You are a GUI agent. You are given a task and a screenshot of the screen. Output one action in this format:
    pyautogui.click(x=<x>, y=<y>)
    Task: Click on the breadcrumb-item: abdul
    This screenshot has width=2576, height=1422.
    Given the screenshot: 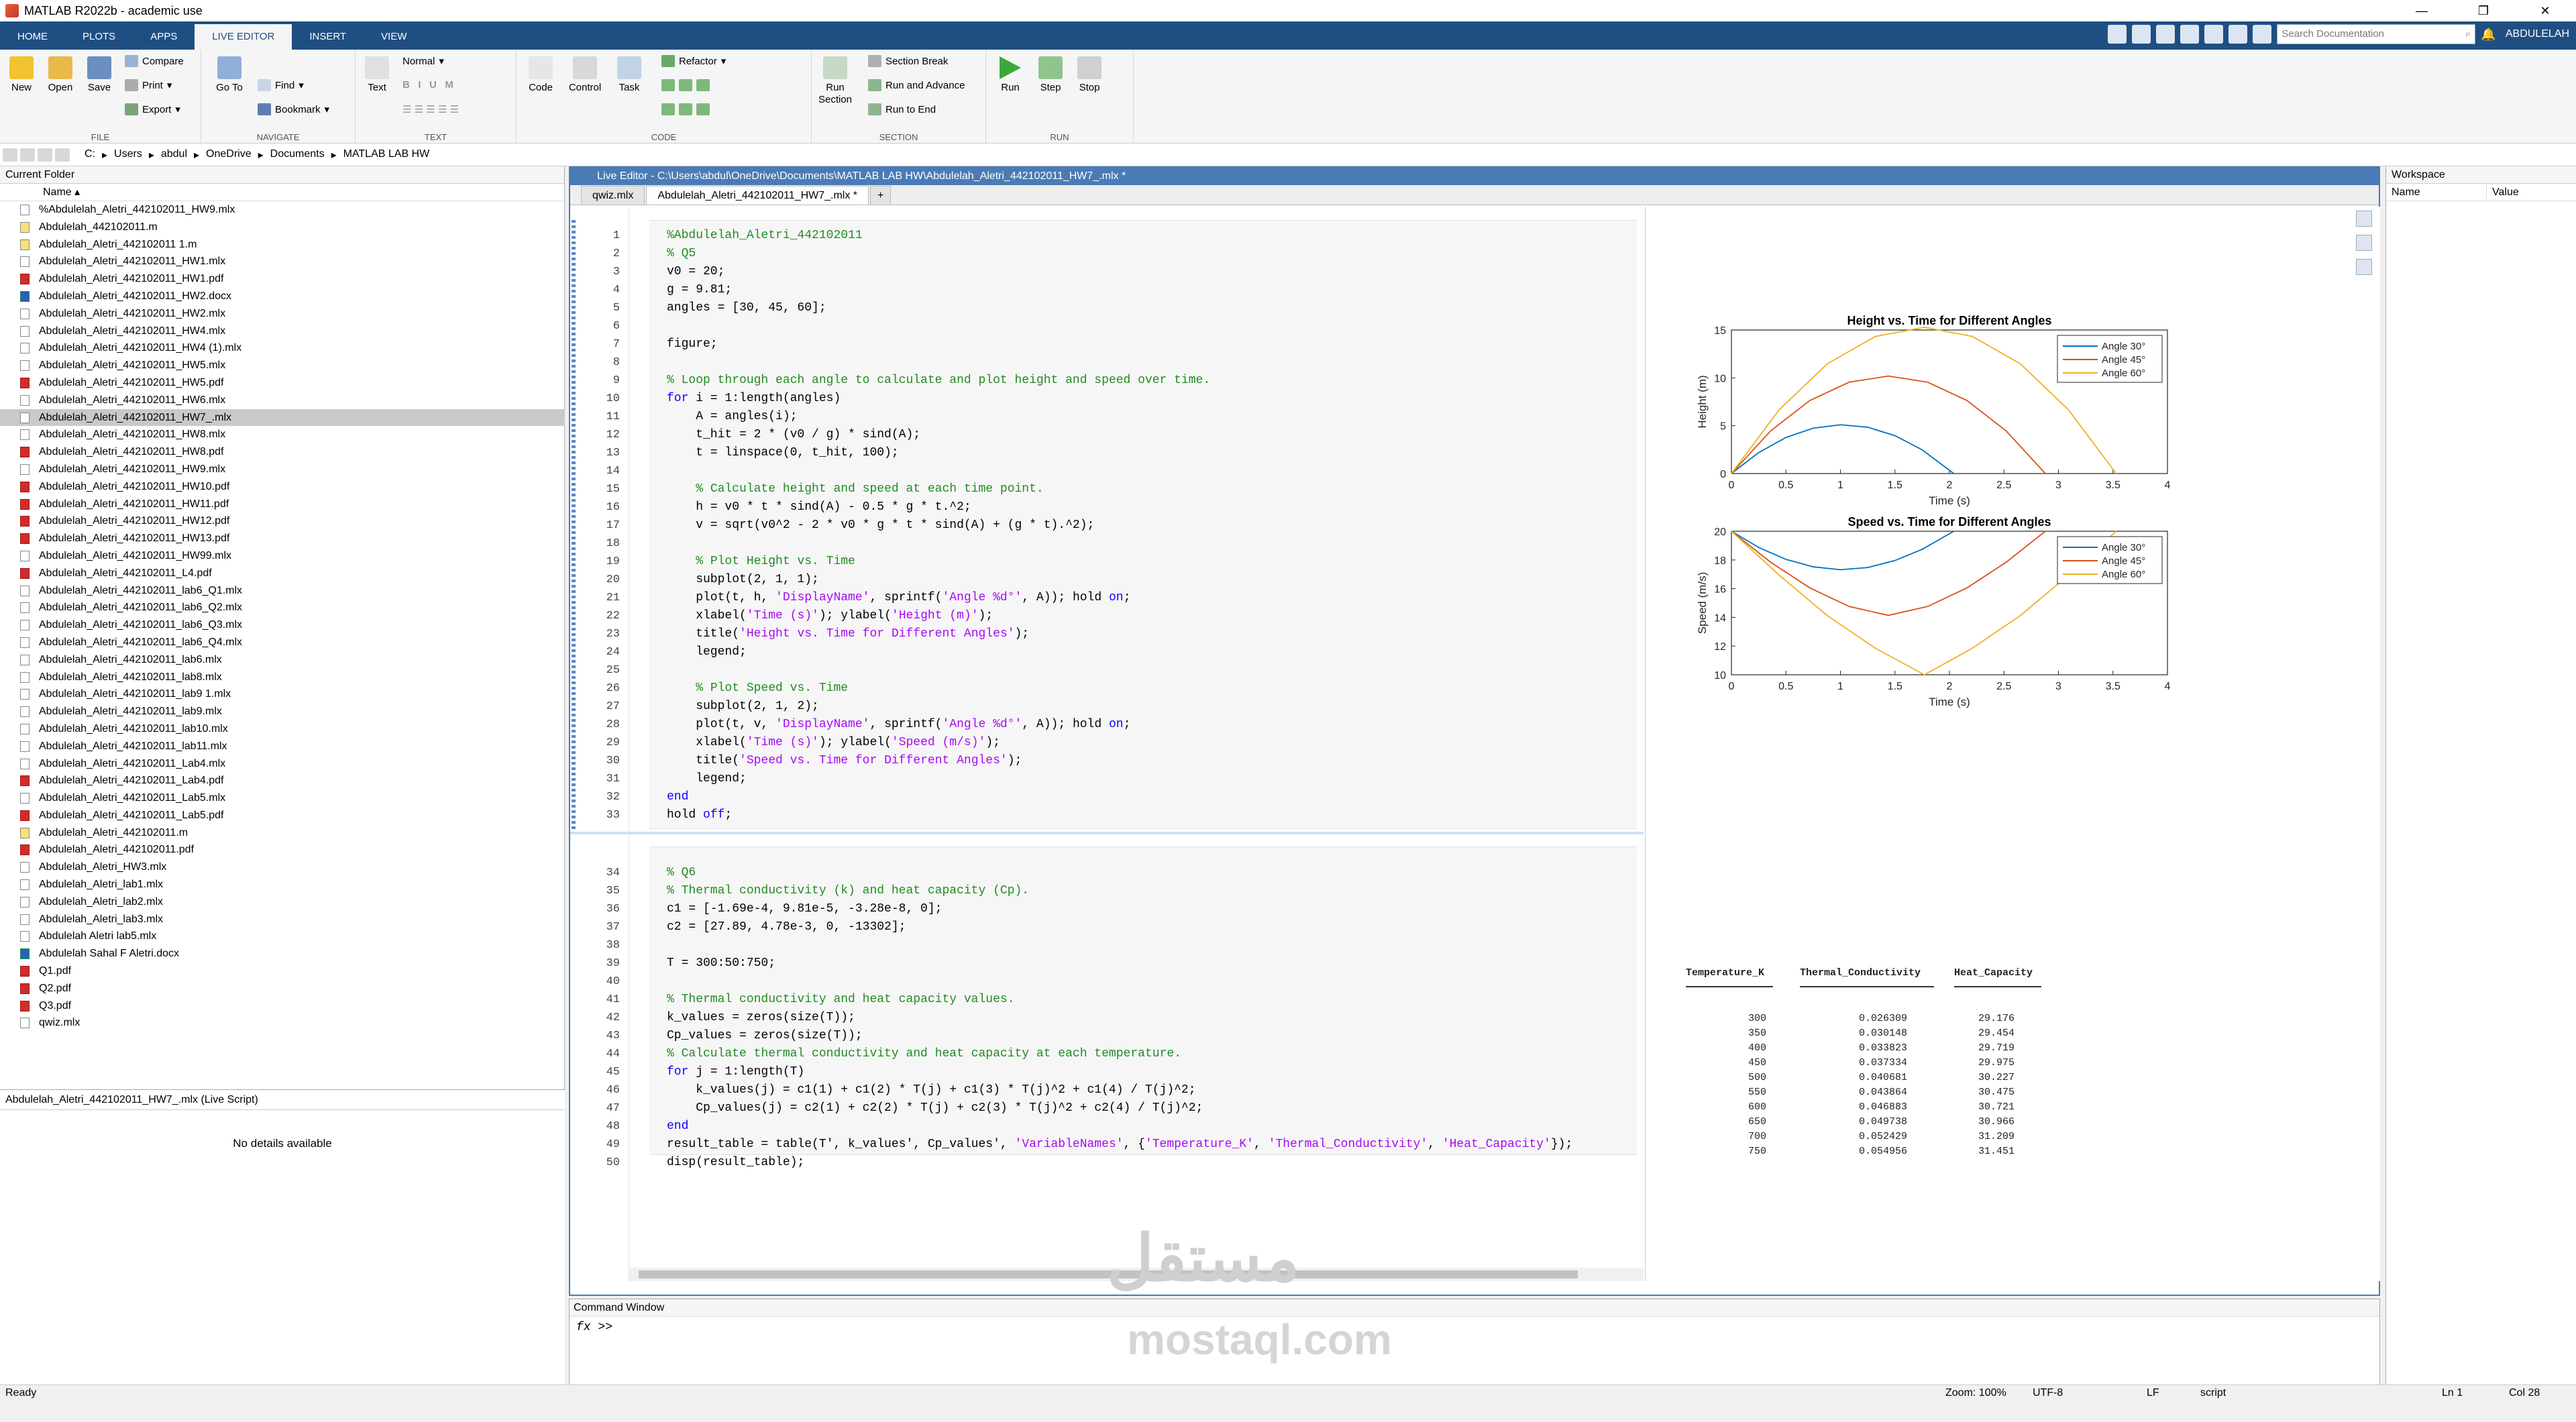 What is the action you would take?
    pyautogui.click(x=174, y=155)
    